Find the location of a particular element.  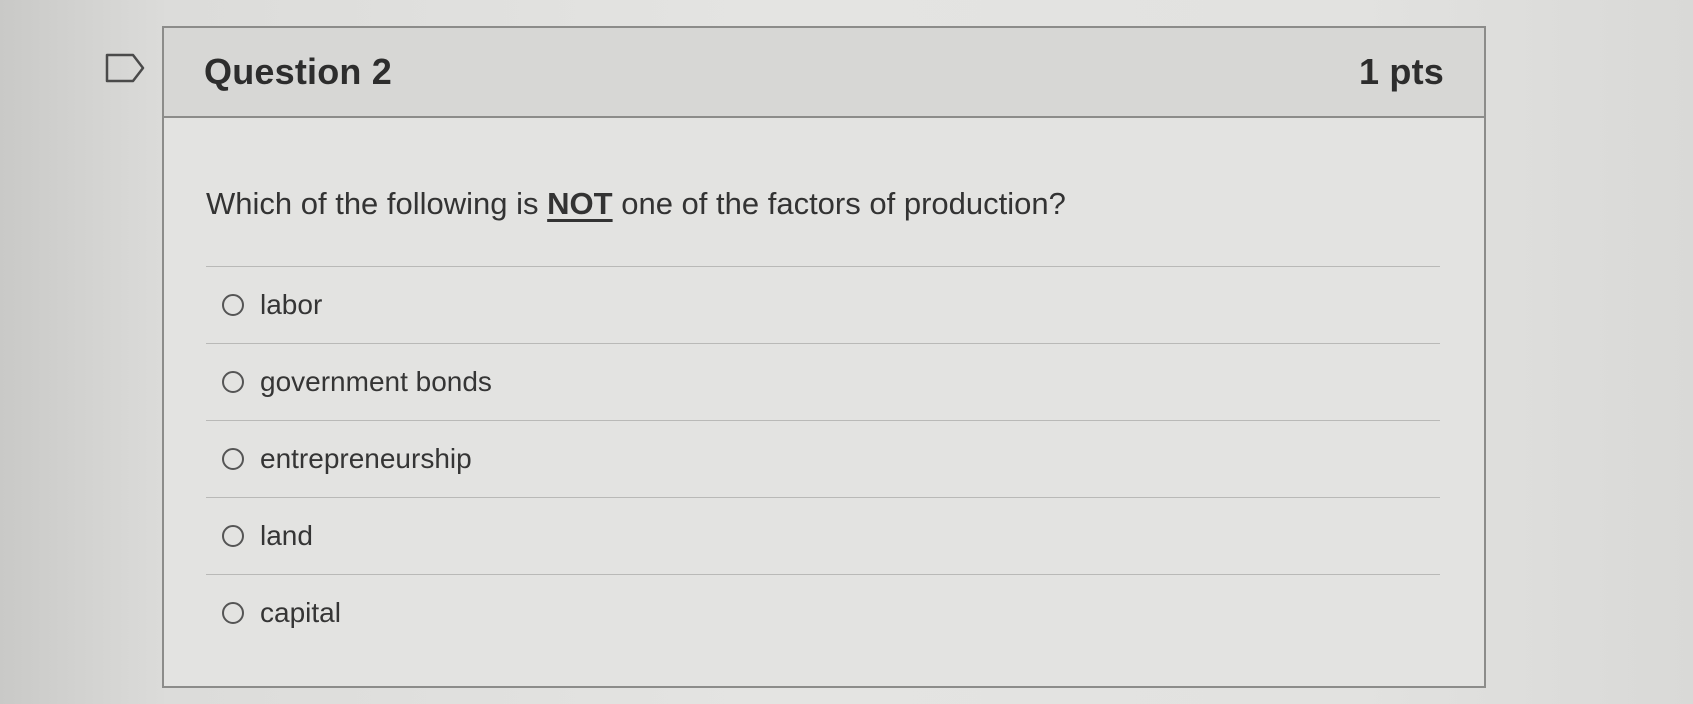

answer-label: capital is located at coordinates (300, 612).